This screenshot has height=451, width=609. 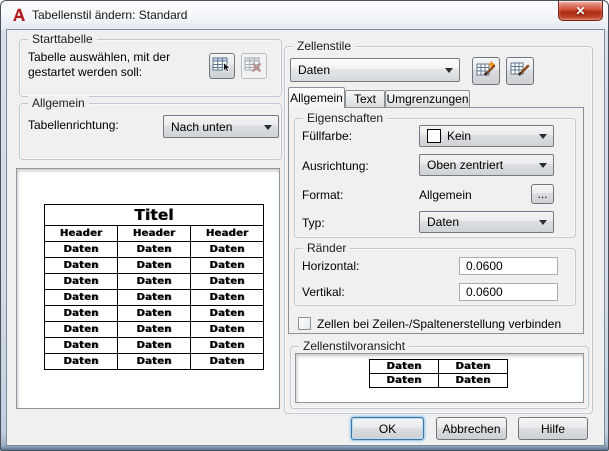 I want to click on tab-text-label: Text, so click(x=364, y=99).